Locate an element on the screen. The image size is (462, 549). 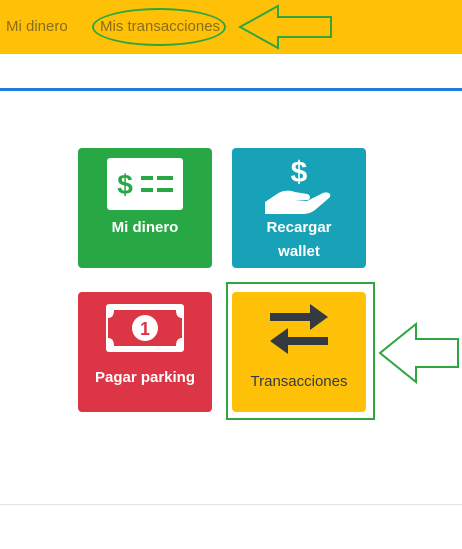
tile-label-line1: Recargar is located at coordinates (299, 227).